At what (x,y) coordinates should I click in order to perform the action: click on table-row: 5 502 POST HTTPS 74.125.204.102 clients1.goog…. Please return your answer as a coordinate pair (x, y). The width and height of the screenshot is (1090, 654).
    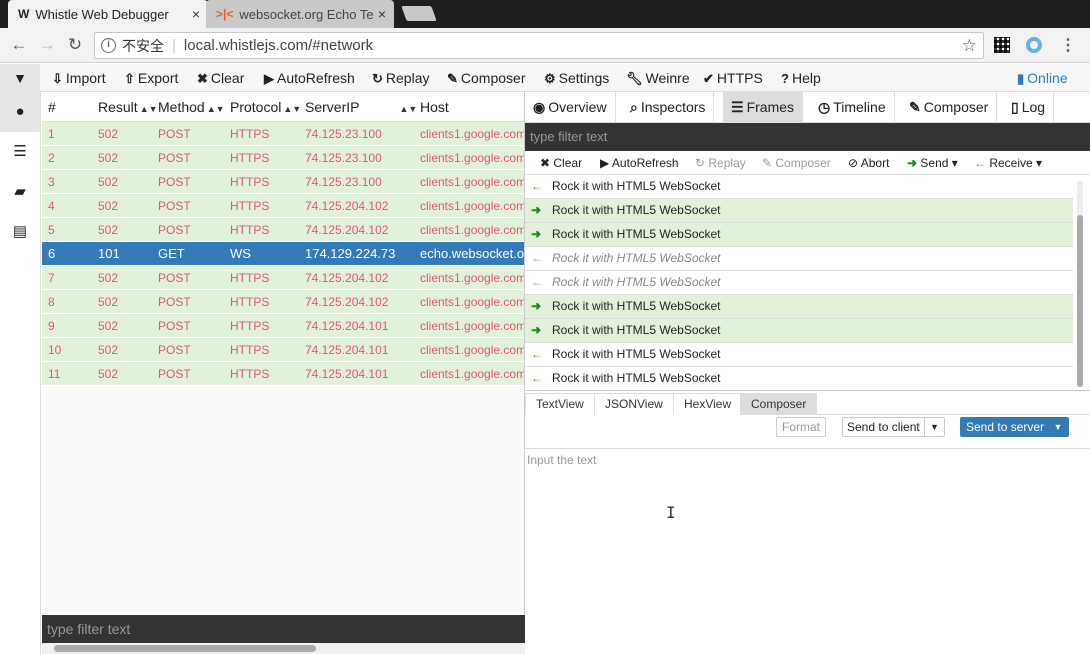
    Looking at the image, I should click on (283, 230).